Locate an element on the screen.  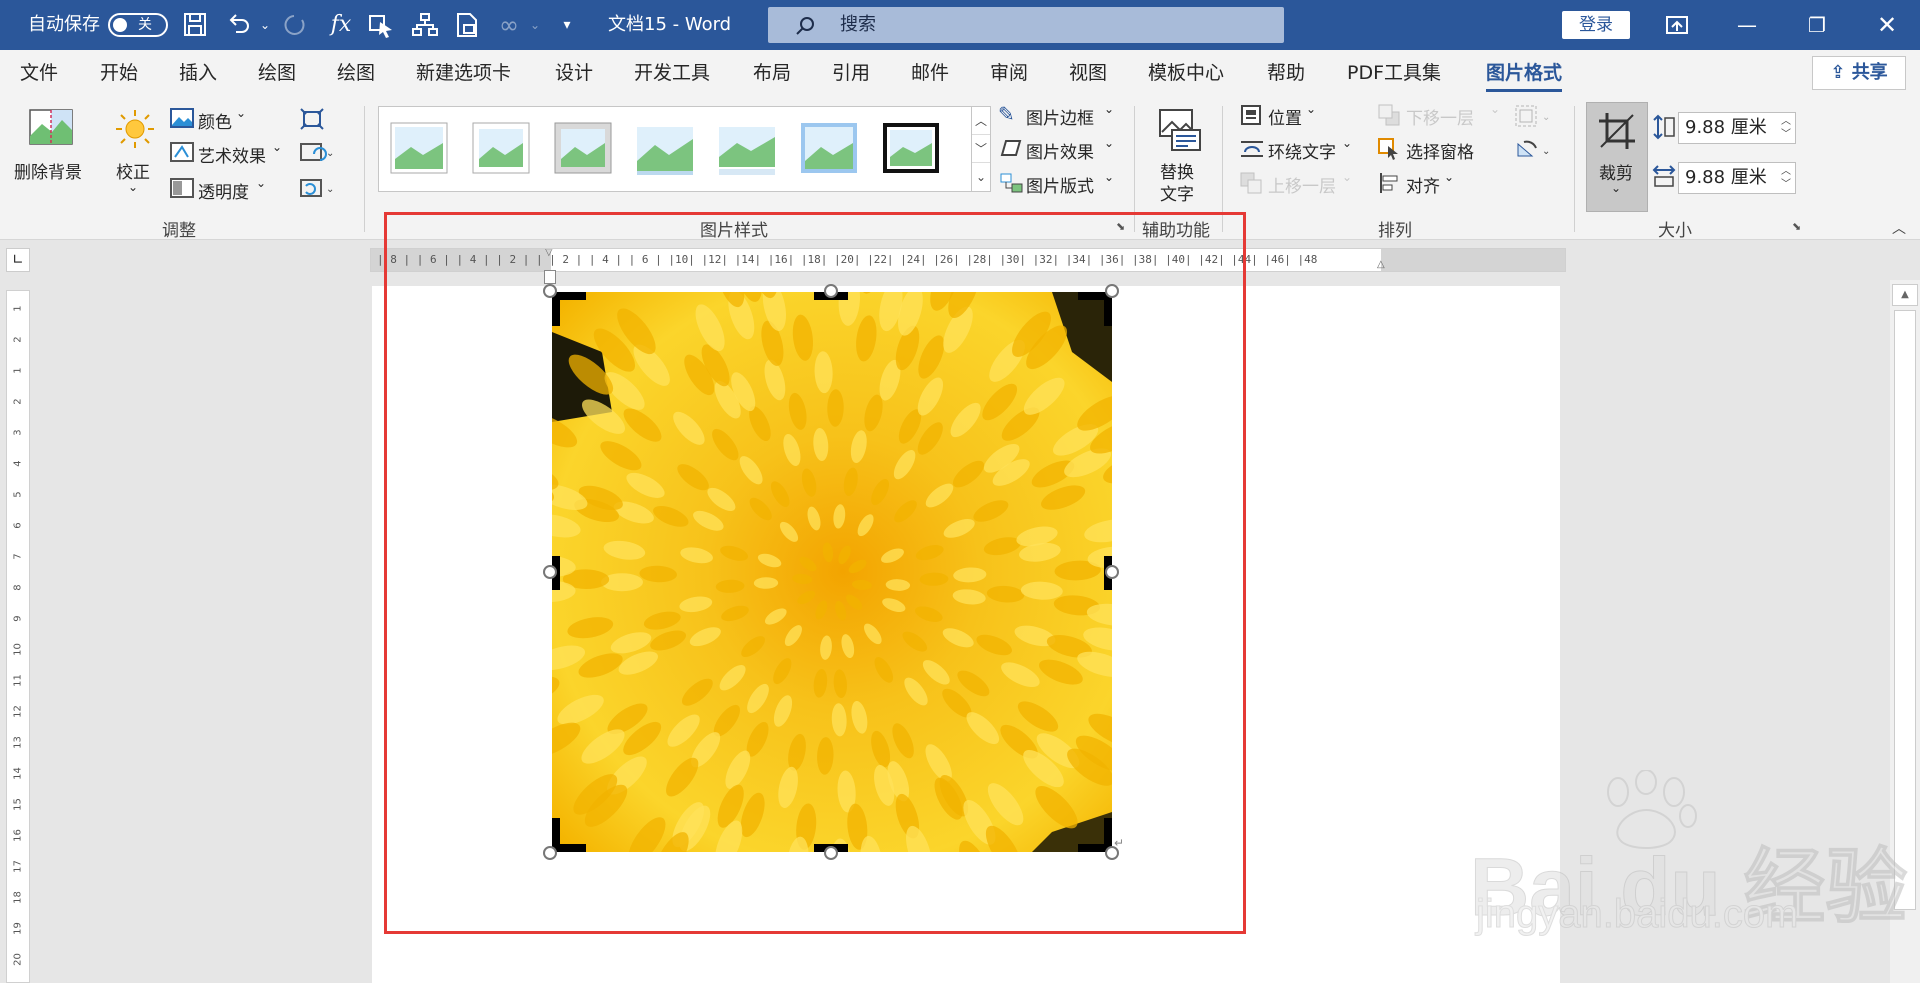
share-button: ⇪ 共享 is located at coordinates (1859, 73).